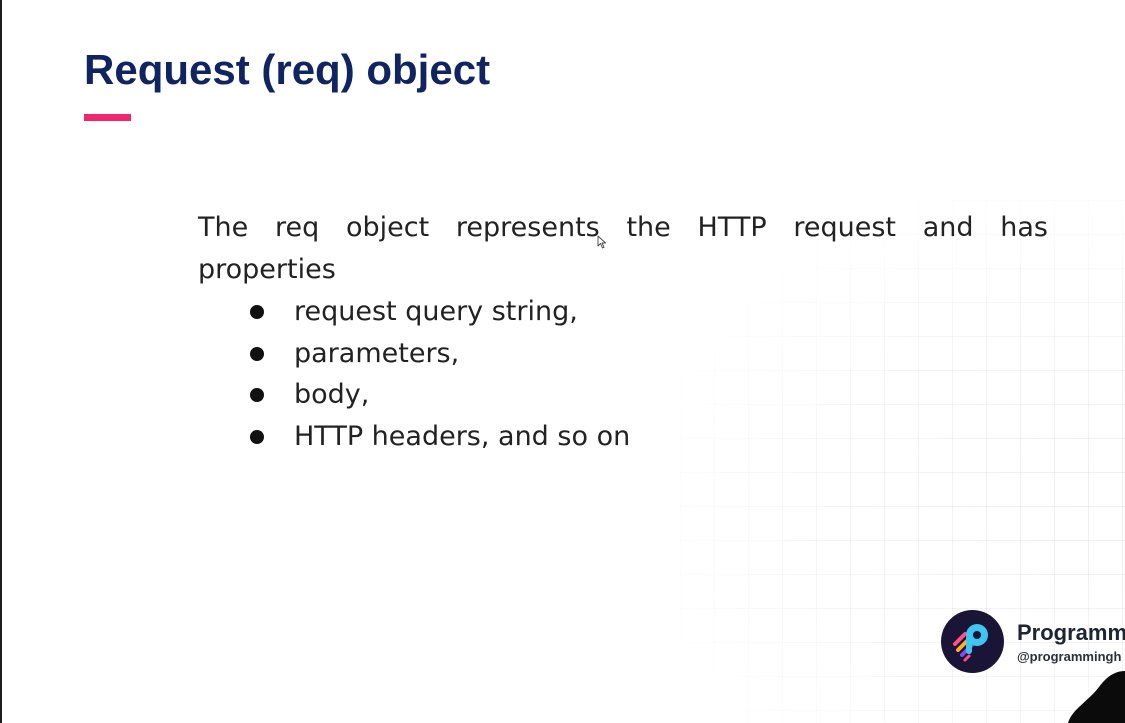 The width and height of the screenshot is (1125, 723). I want to click on list-item-text: parameters,, so click(377, 353).